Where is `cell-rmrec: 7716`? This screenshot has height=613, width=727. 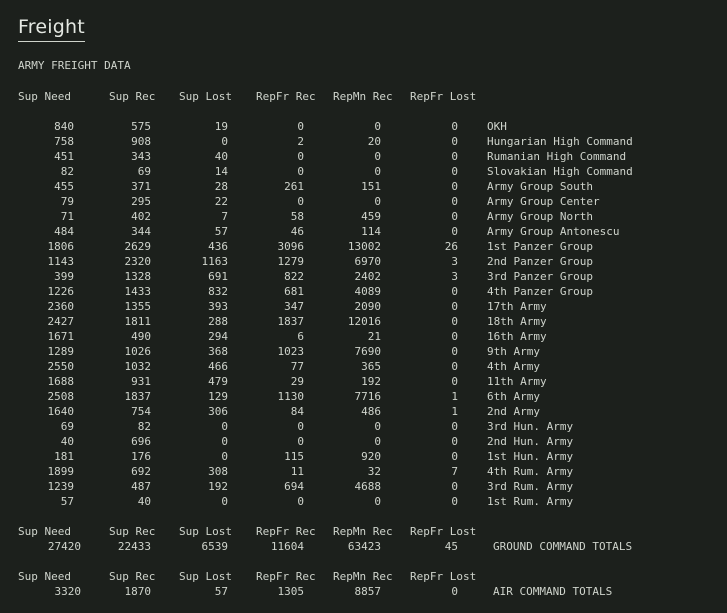 cell-rmrec: 7716 is located at coordinates (368, 396).